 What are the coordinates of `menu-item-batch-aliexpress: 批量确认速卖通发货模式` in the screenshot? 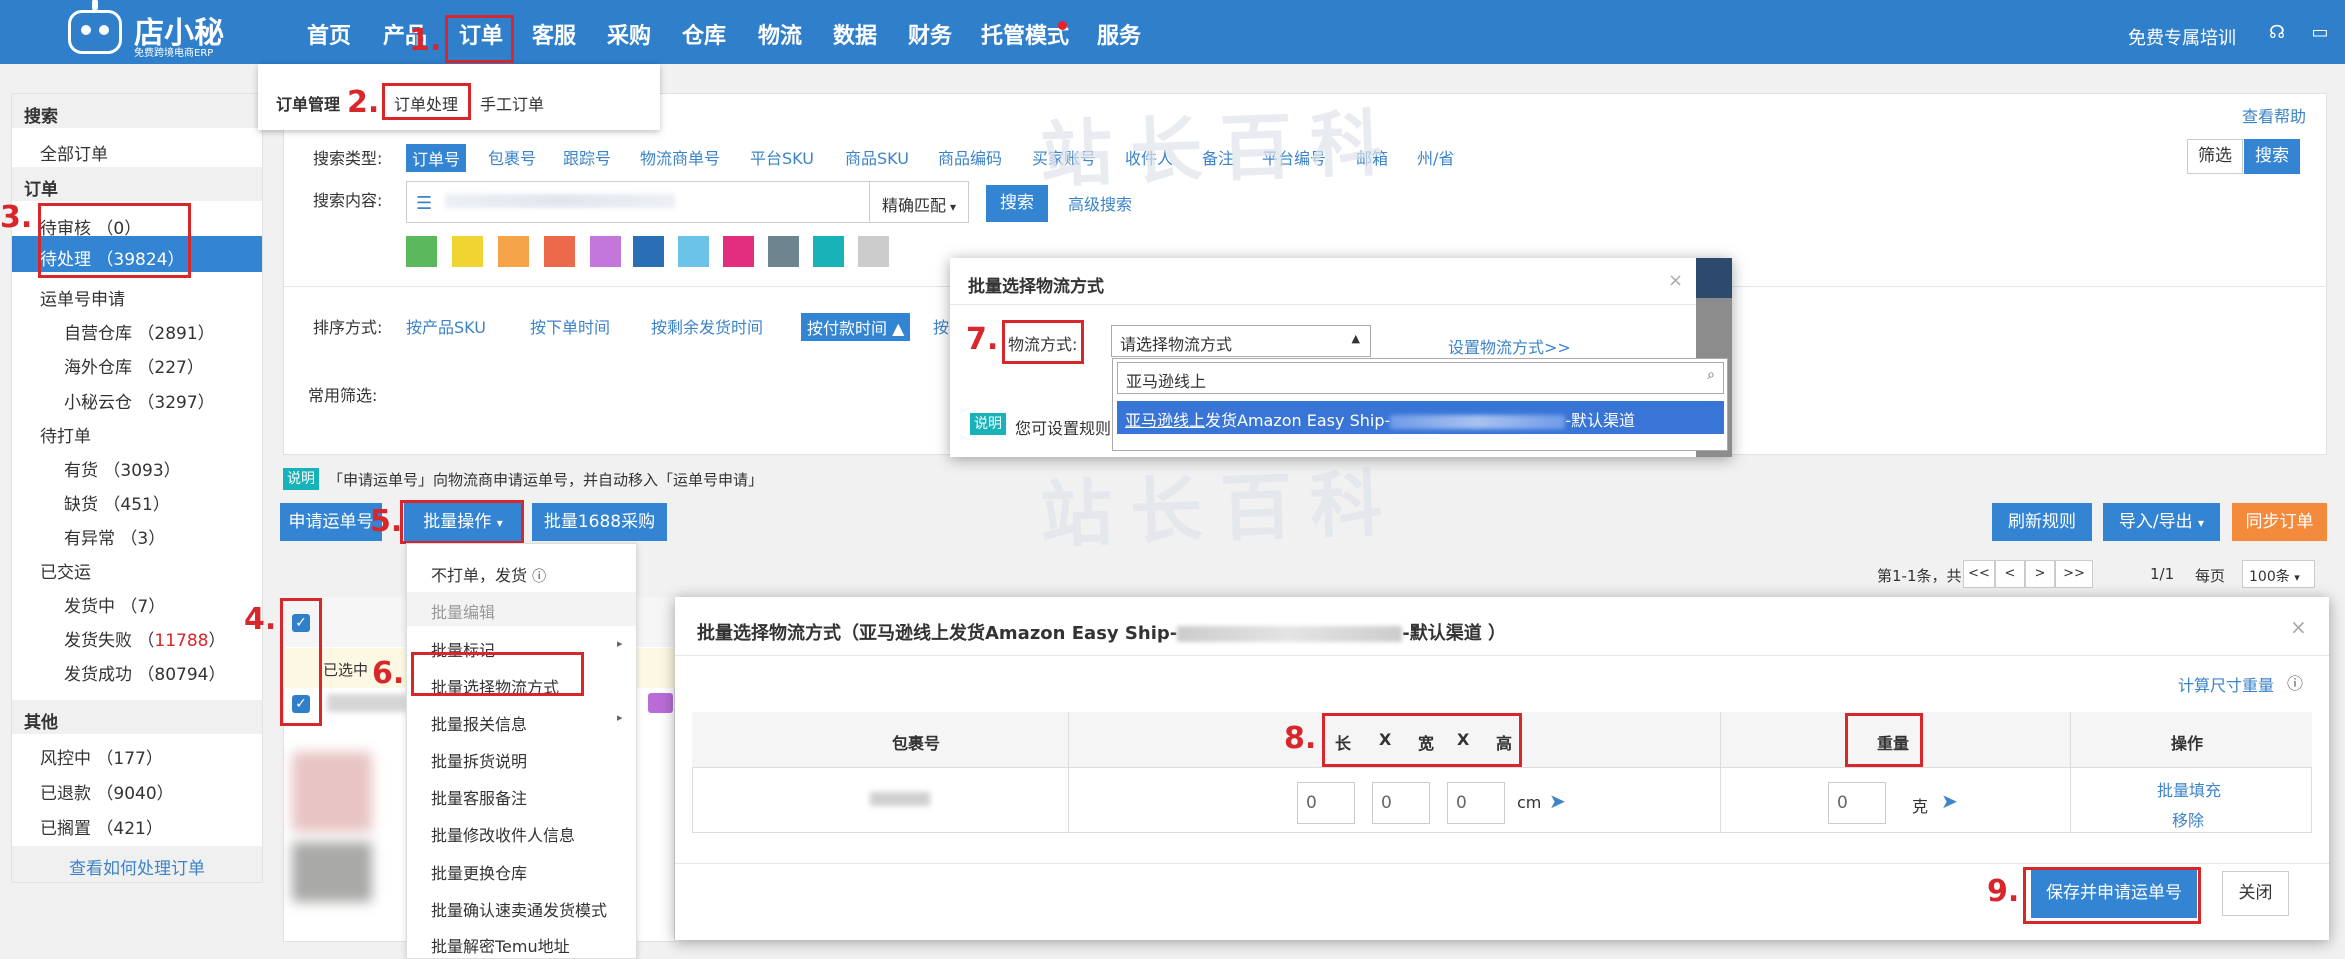 It's located at (519, 909).